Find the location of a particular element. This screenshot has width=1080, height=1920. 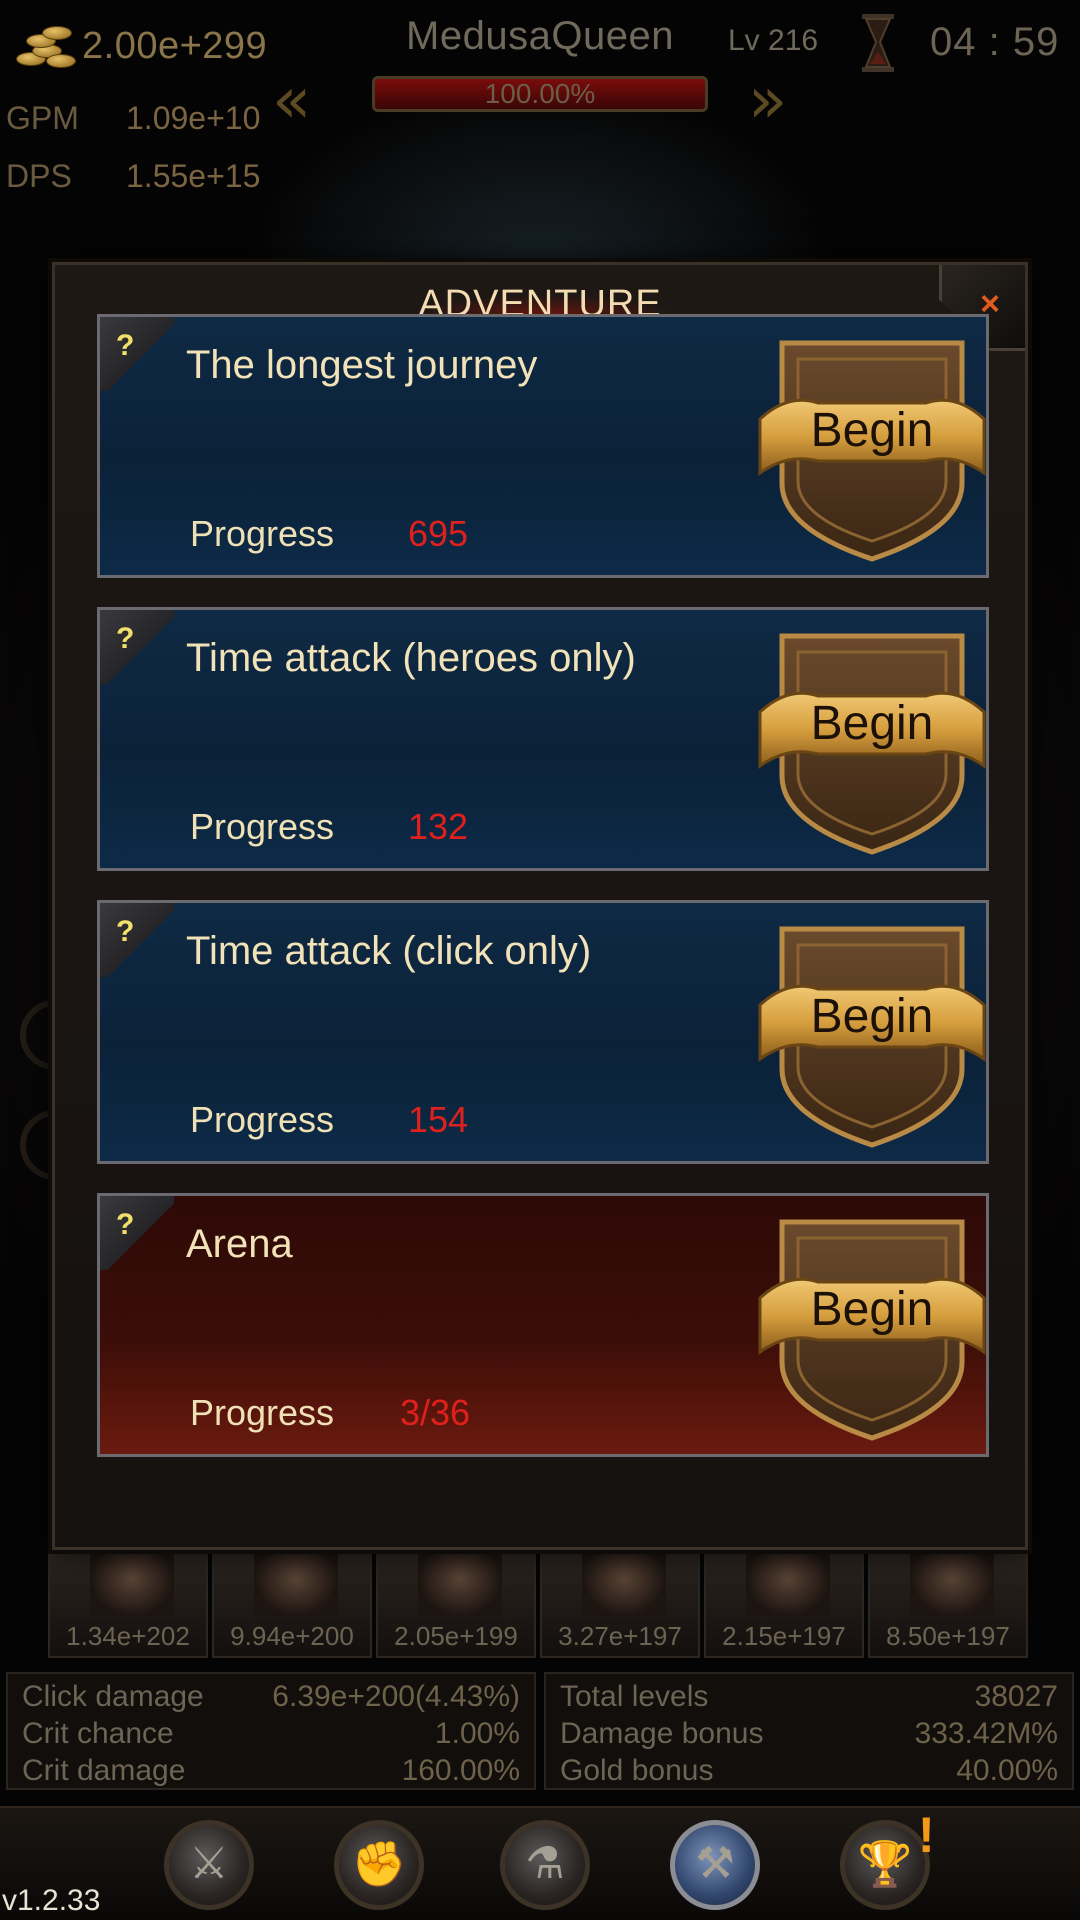

gpm-value: 1.09e+10 is located at coordinates (193, 118).